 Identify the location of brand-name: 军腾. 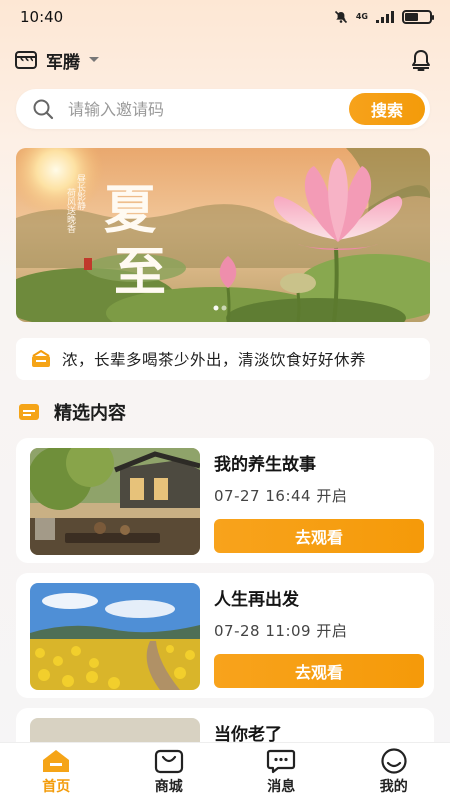
(63, 62).